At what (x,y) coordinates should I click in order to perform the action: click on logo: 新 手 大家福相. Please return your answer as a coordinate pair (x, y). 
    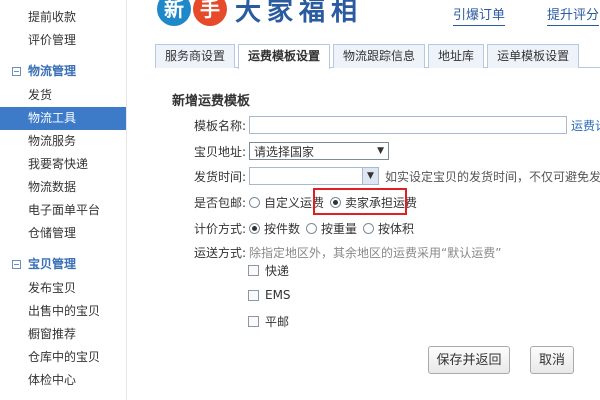
    Looking at the image, I should click on (260, 13).